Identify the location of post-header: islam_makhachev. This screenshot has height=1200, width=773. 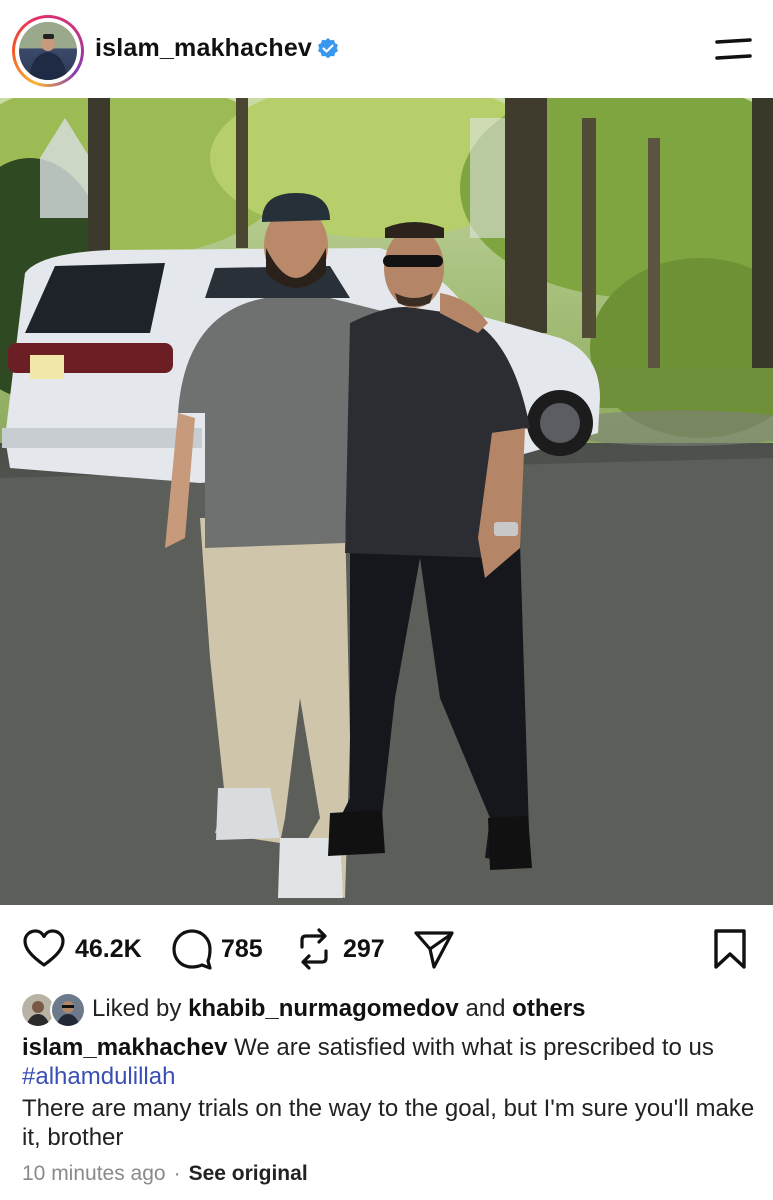
(386, 49).